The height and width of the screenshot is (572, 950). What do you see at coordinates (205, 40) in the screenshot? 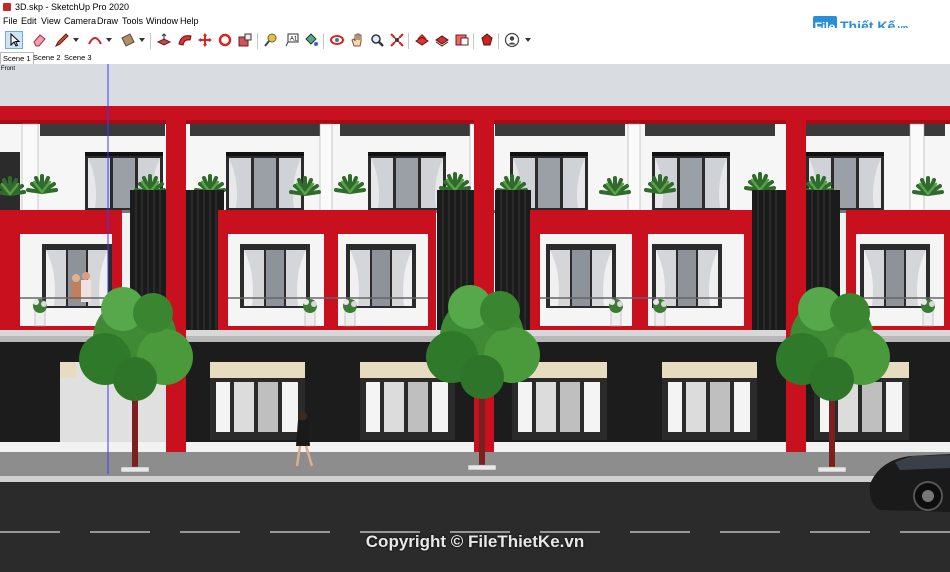
I see `move-icon` at bounding box center [205, 40].